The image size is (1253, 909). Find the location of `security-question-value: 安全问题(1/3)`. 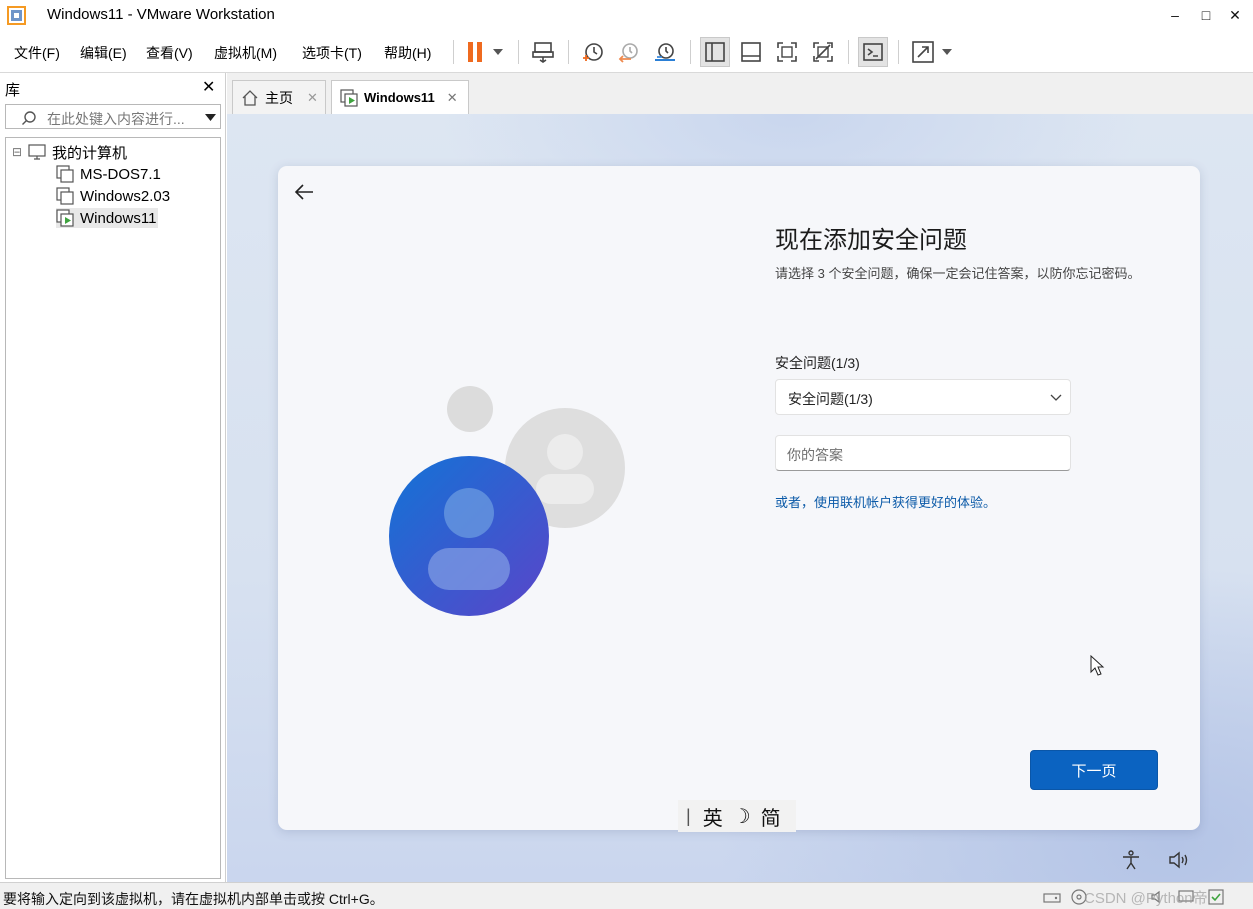

security-question-value: 安全问题(1/3) is located at coordinates (830, 399).